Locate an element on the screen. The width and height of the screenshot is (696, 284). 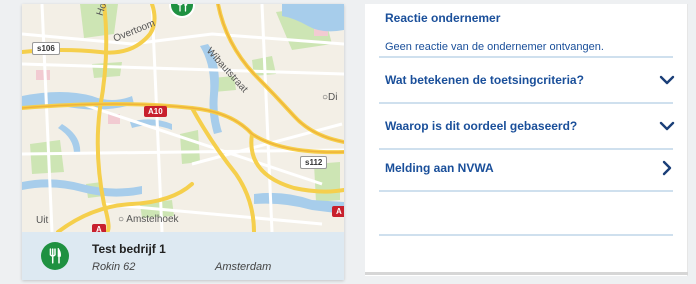
business-city: Amsterdam is located at coordinates (243, 267).